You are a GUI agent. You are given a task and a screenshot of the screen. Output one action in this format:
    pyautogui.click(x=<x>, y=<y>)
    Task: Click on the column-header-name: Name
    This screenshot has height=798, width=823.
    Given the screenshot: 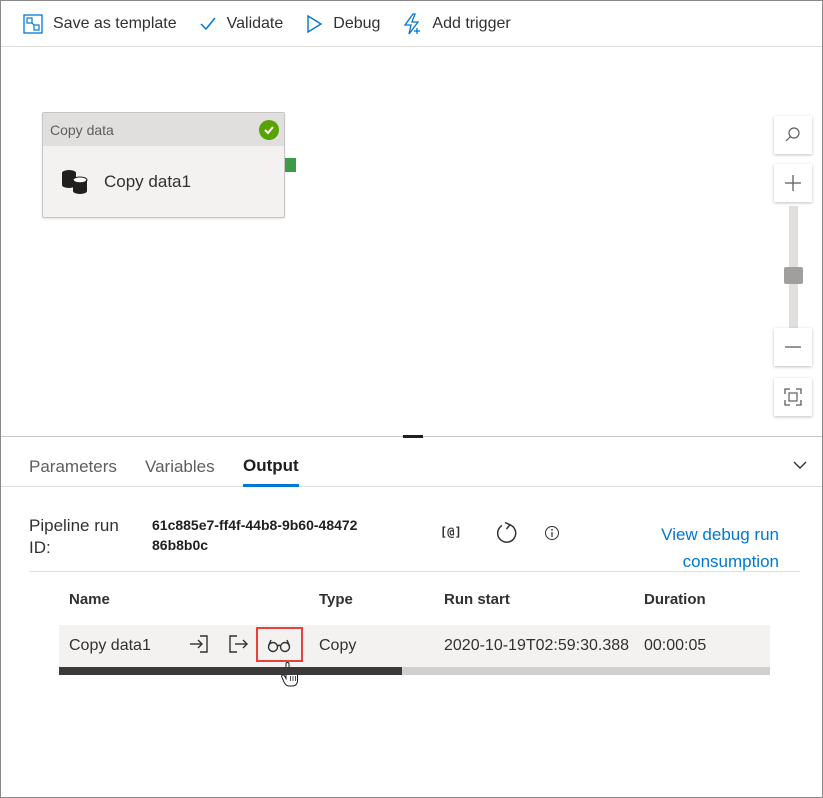 What is the action you would take?
    pyautogui.click(x=89, y=599)
    